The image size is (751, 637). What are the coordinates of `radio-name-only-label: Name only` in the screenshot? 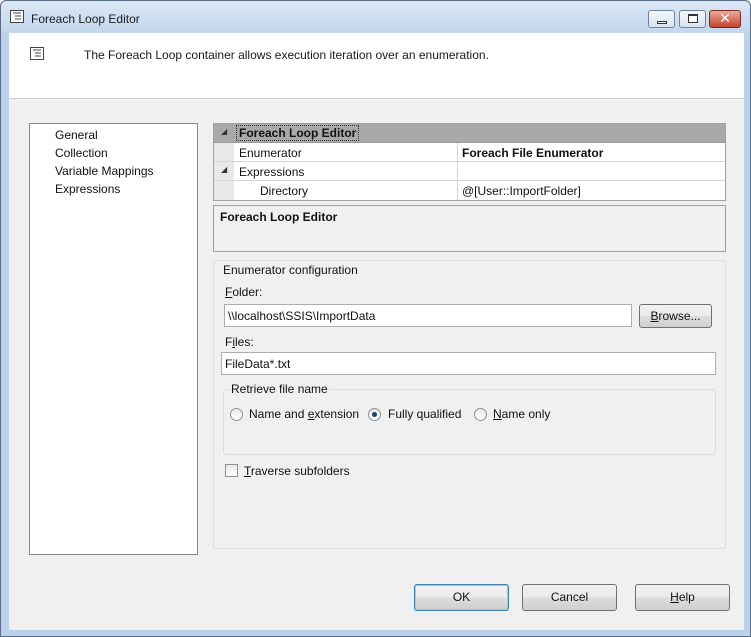 It's located at (521, 414).